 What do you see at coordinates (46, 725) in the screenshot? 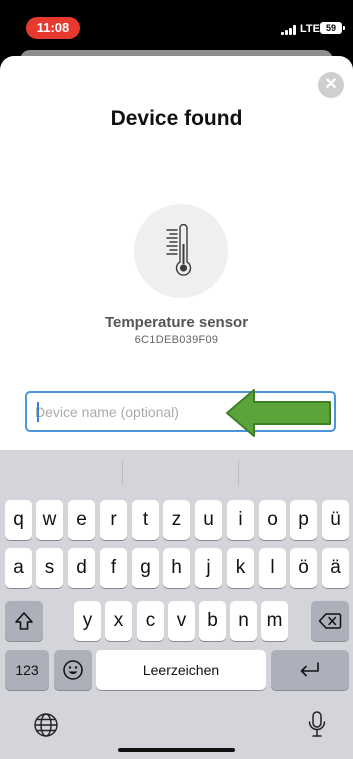
I see `globe-icon` at bounding box center [46, 725].